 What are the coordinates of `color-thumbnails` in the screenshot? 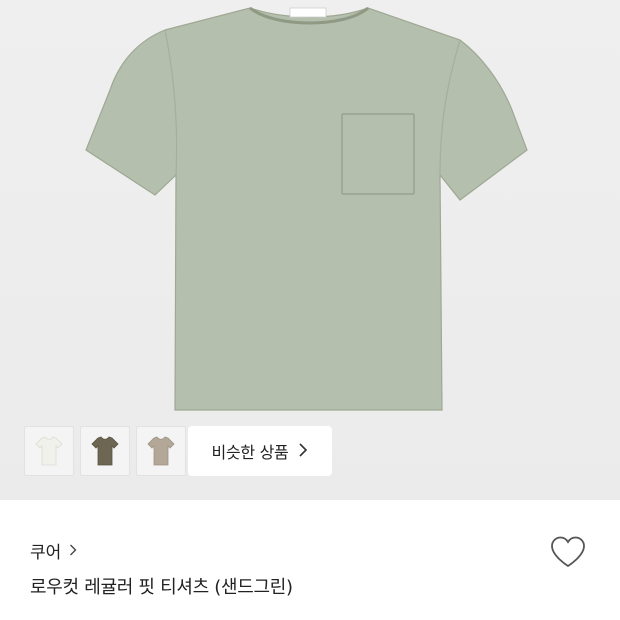 It's located at (105, 451).